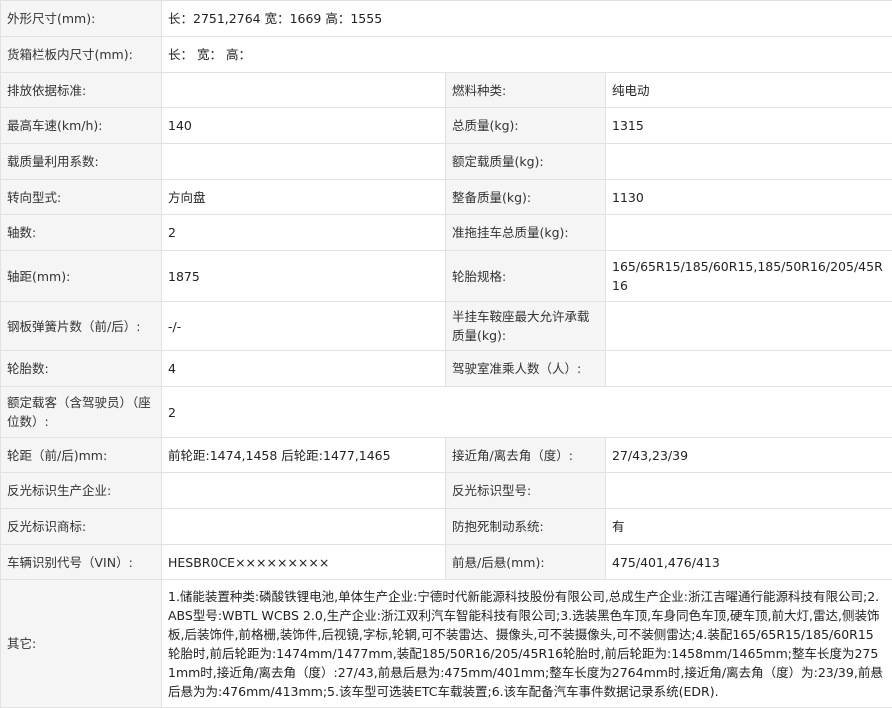  Describe the element at coordinates (748, 455) in the screenshot. I see `value-approach-departure: 27/43,23/39` at that location.